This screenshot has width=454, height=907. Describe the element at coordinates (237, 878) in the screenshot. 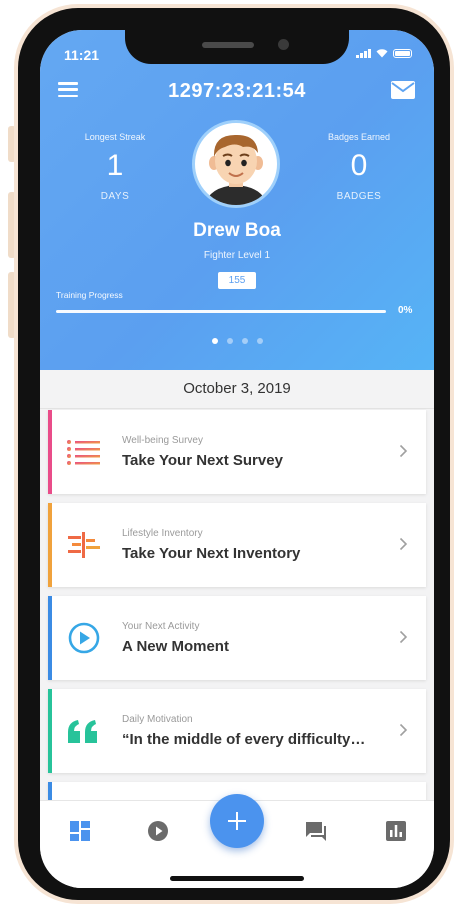

I see `home-indicator` at that location.